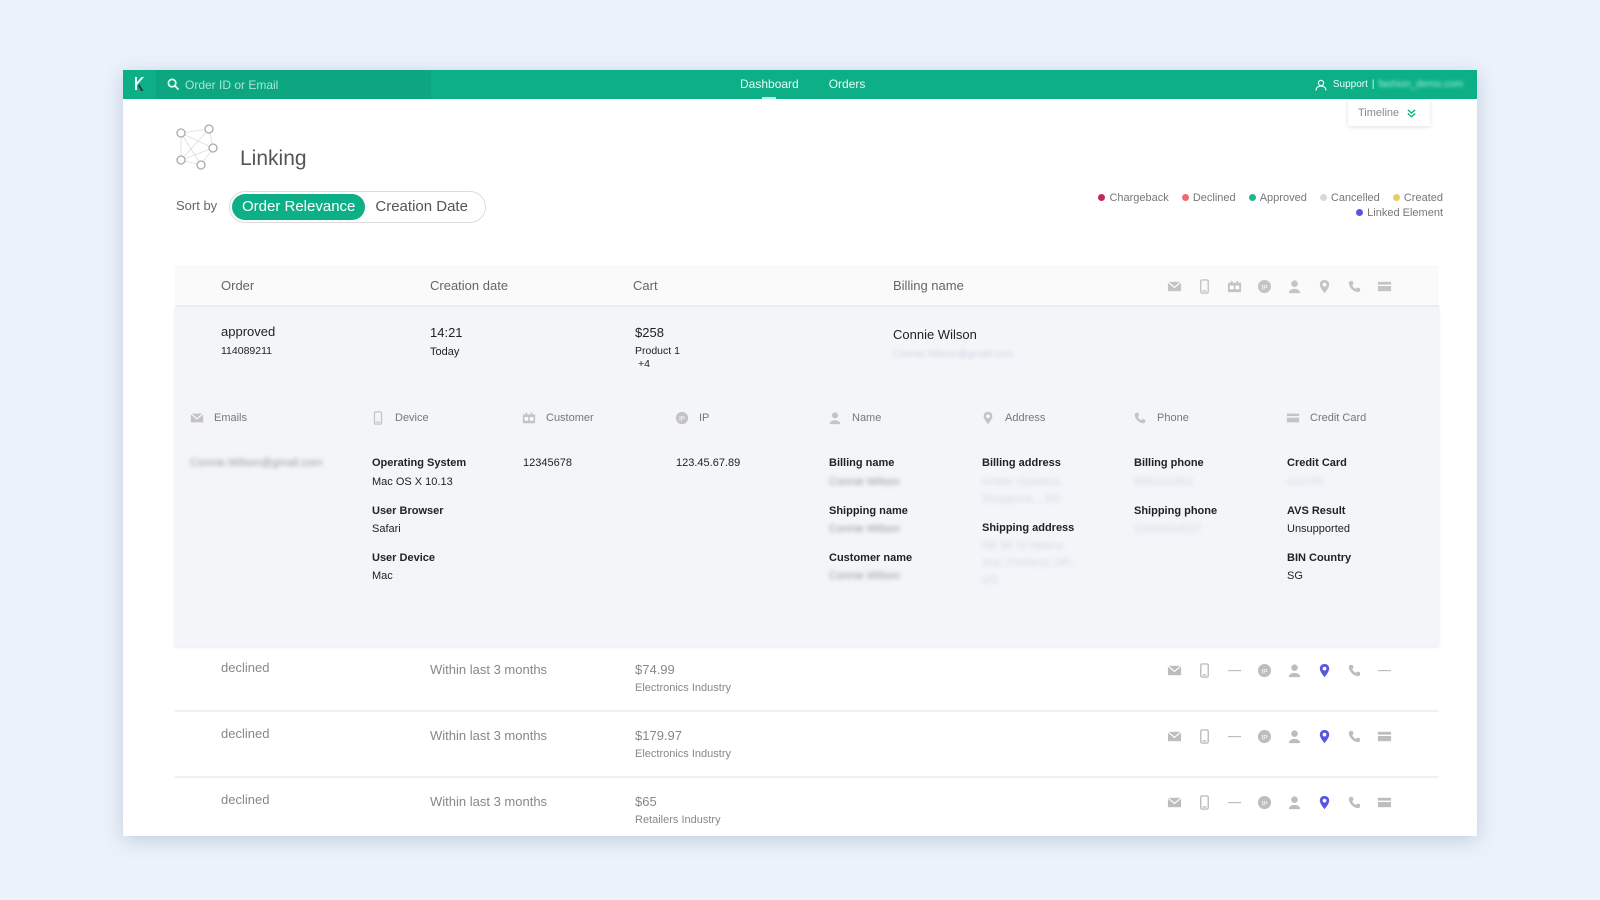 This screenshot has height=900, width=1600. Describe the element at coordinates (299, 207) in the screenshot. I see `sort-order-relevance: Order Relevance` at that location.